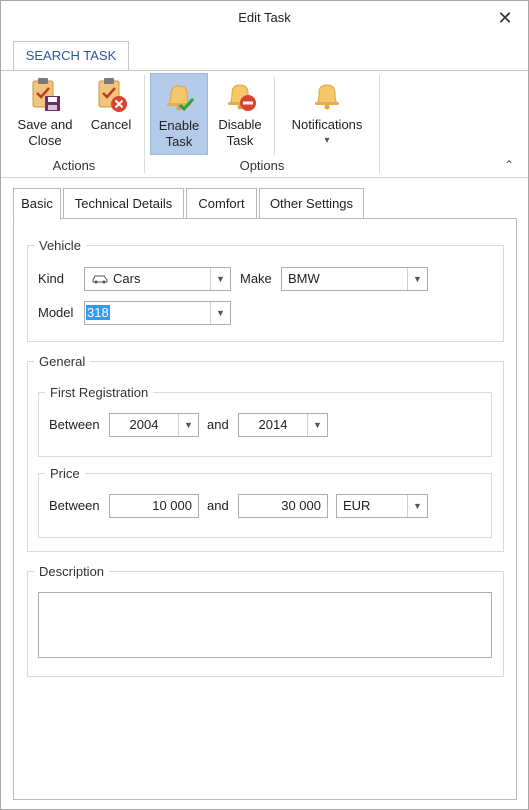  I want to click on group-label-options: Options, so click(262, 165).